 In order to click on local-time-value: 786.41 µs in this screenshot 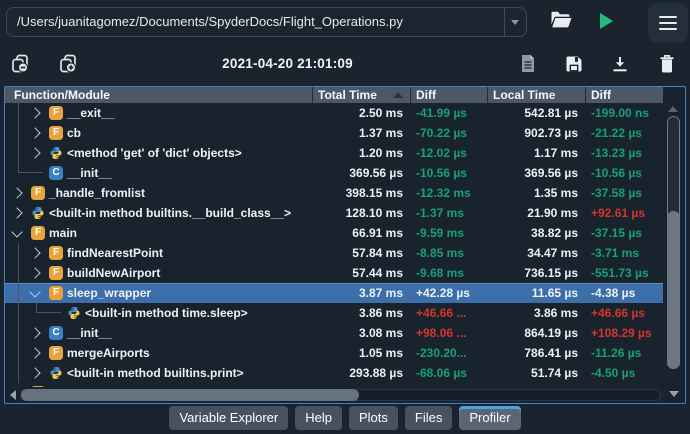, I will do `click(551, 353)`.